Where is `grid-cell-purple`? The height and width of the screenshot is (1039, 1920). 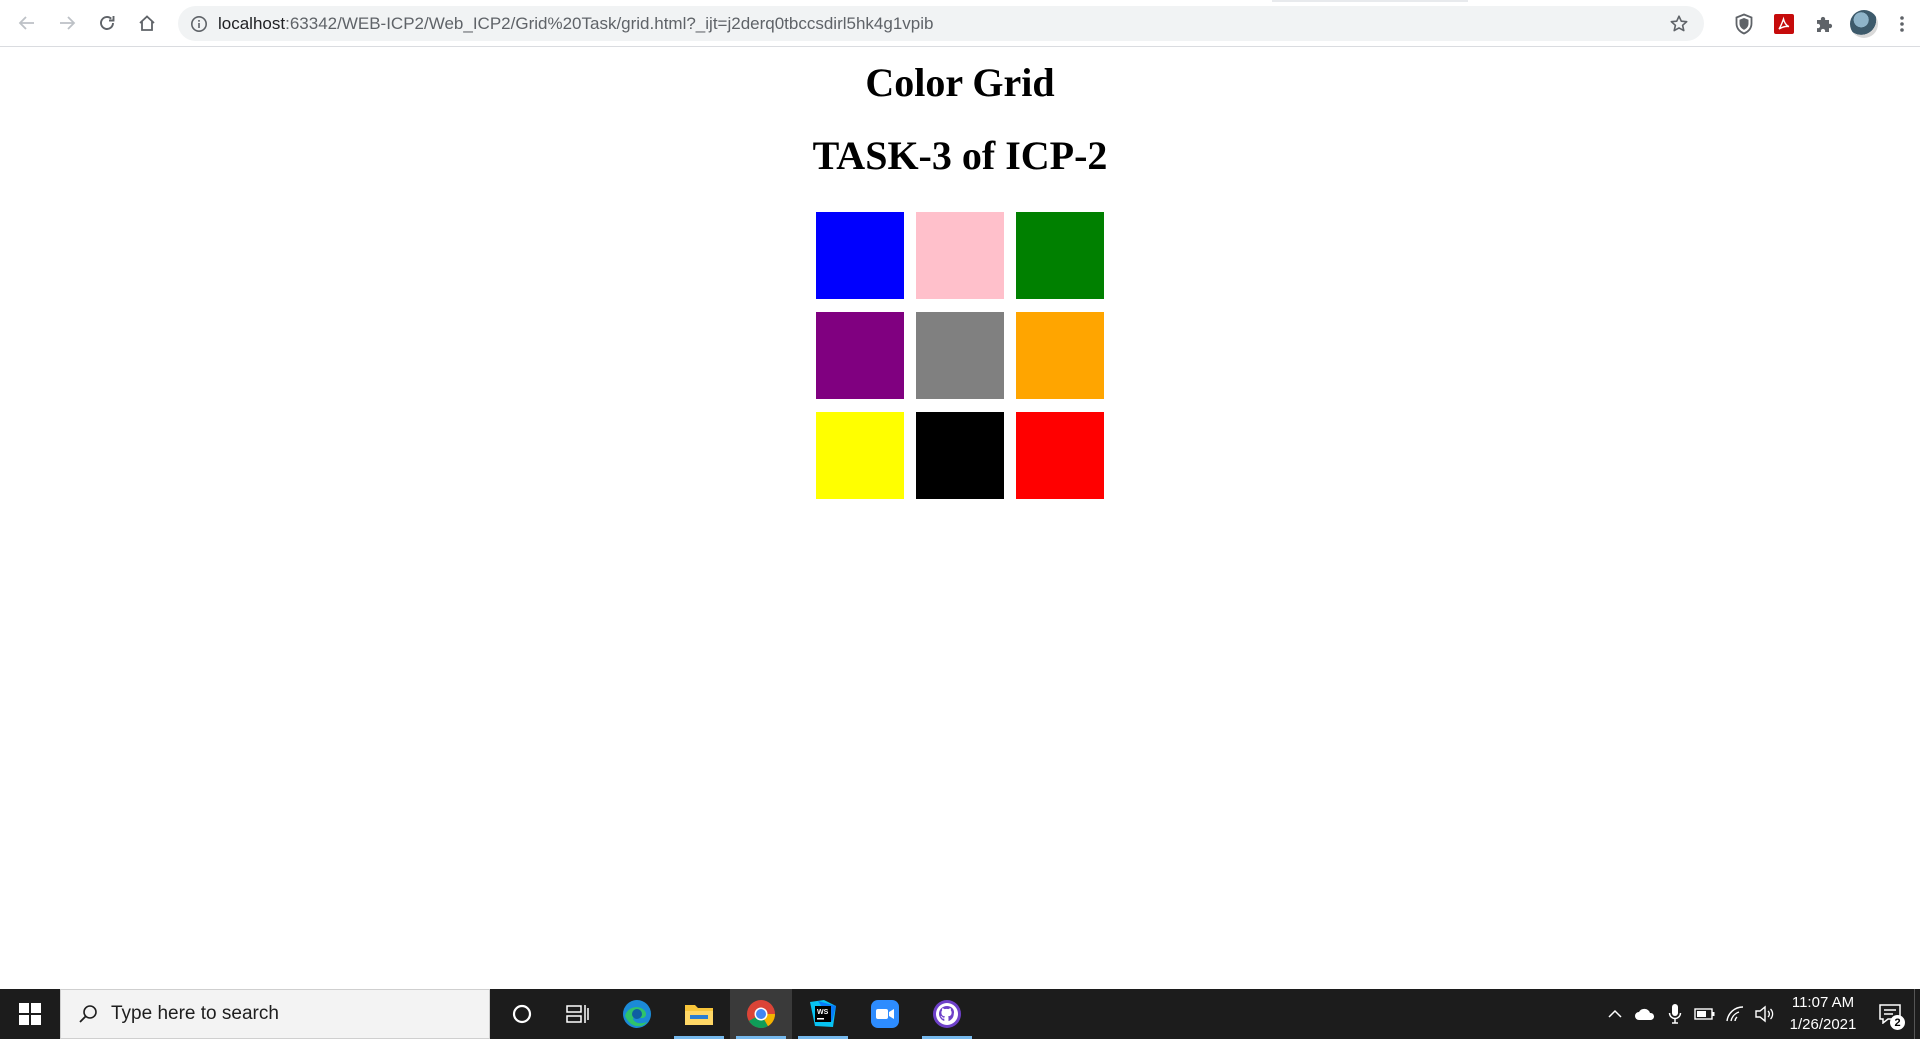
grid-cell-purple is located at coordinates (860, 355).